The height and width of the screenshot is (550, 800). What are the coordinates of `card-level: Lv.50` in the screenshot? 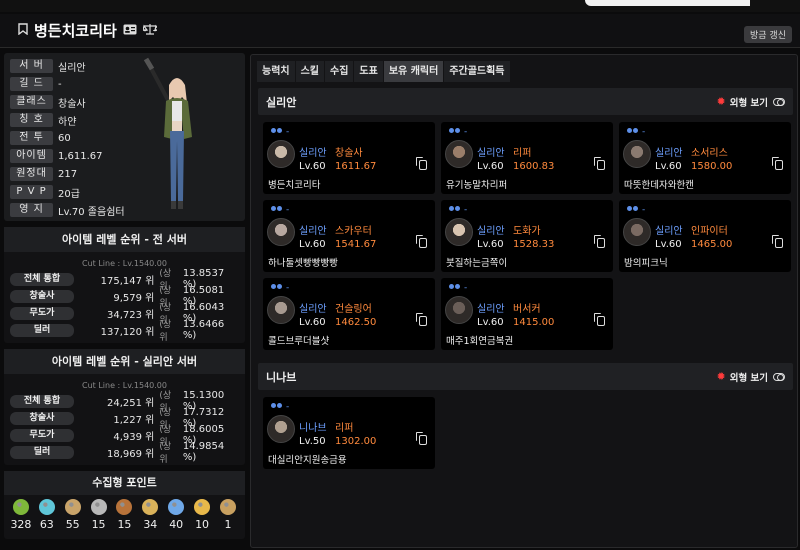 It's located at (312, 441).